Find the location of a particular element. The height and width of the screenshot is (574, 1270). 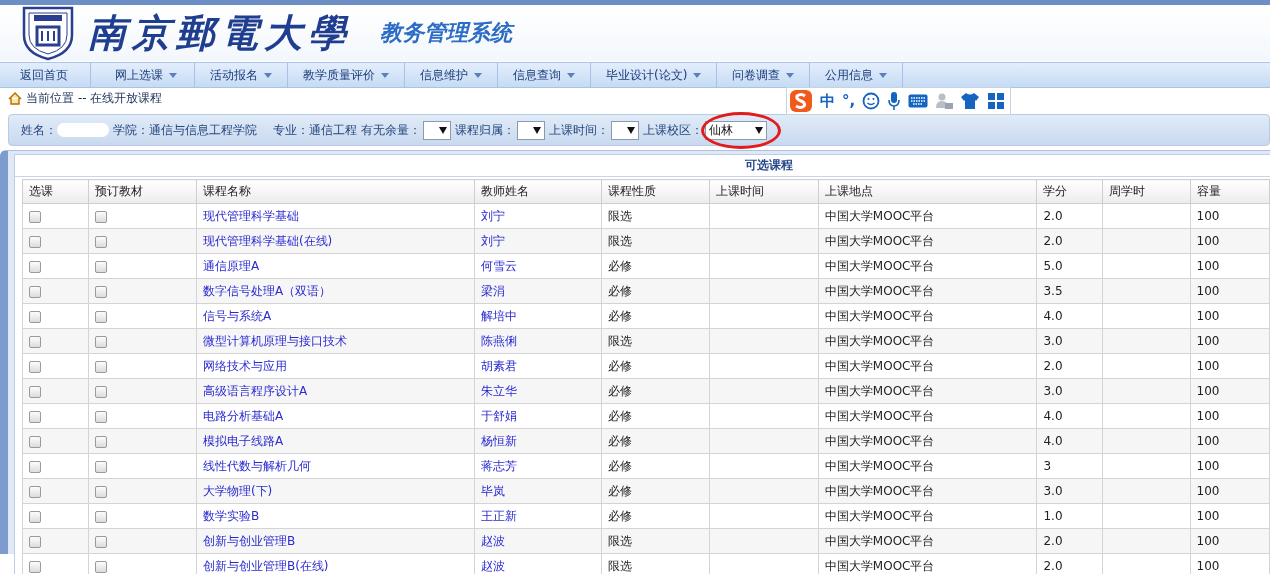

major-text: 专业：通信工程 is located at coordinates (315, 130).